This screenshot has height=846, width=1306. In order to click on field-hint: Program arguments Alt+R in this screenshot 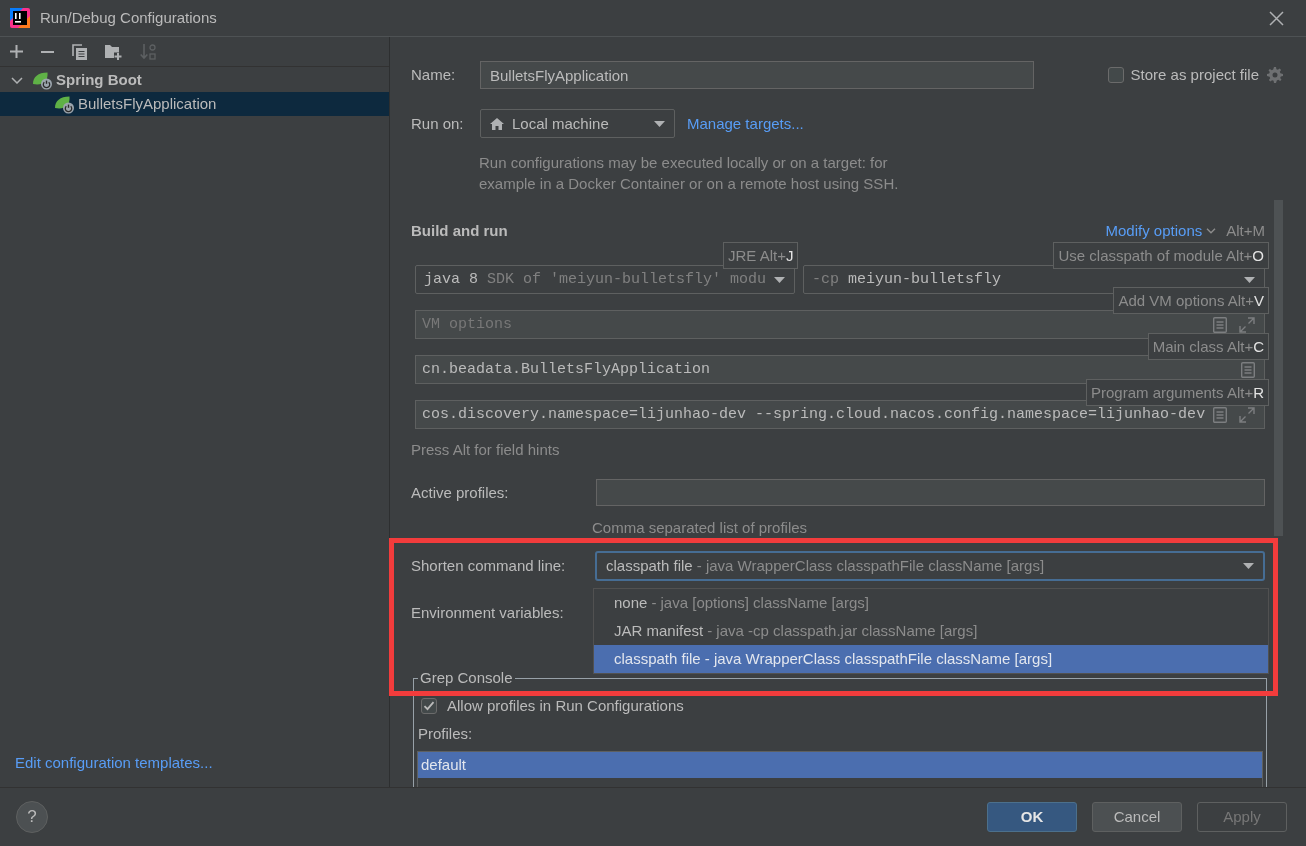, I will do `click(1177, 392)`.